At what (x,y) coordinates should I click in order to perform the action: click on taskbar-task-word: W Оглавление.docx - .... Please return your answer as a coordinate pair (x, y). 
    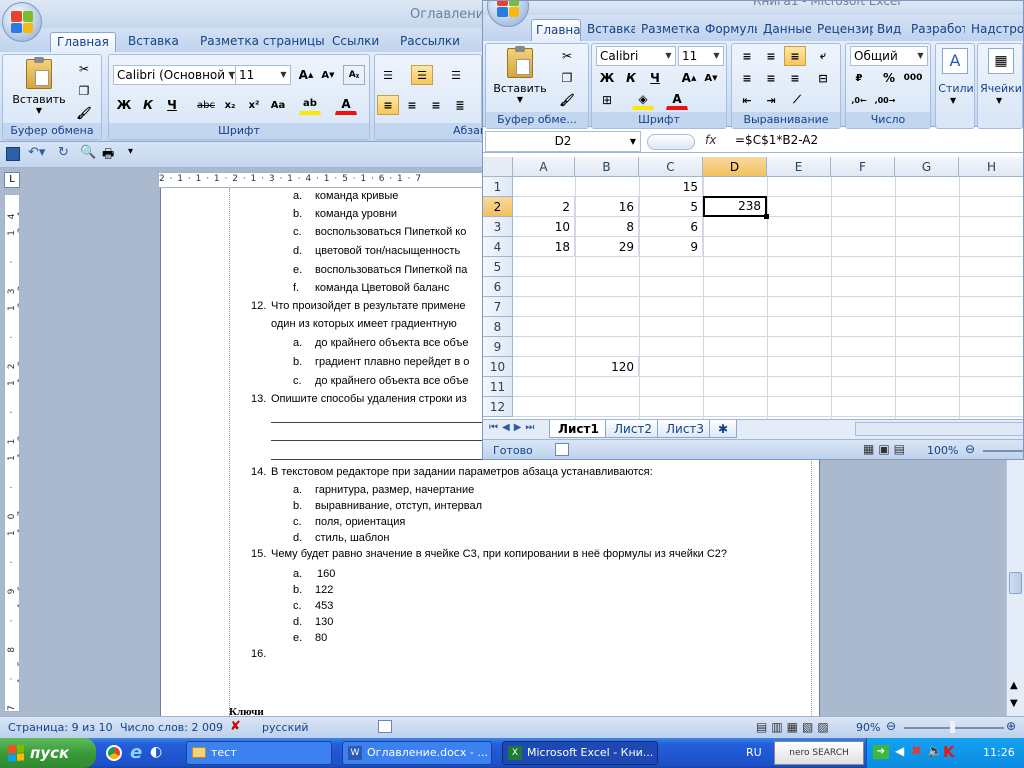
    Looking at the image, I should click on (417, 753).